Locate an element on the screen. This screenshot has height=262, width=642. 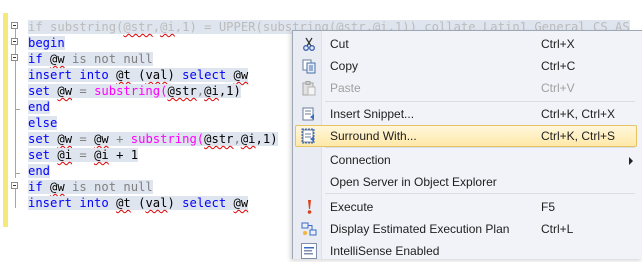
menu-item-shortcut: Ctrl+K, Ctrl+S is located at coordinates (578, 136).